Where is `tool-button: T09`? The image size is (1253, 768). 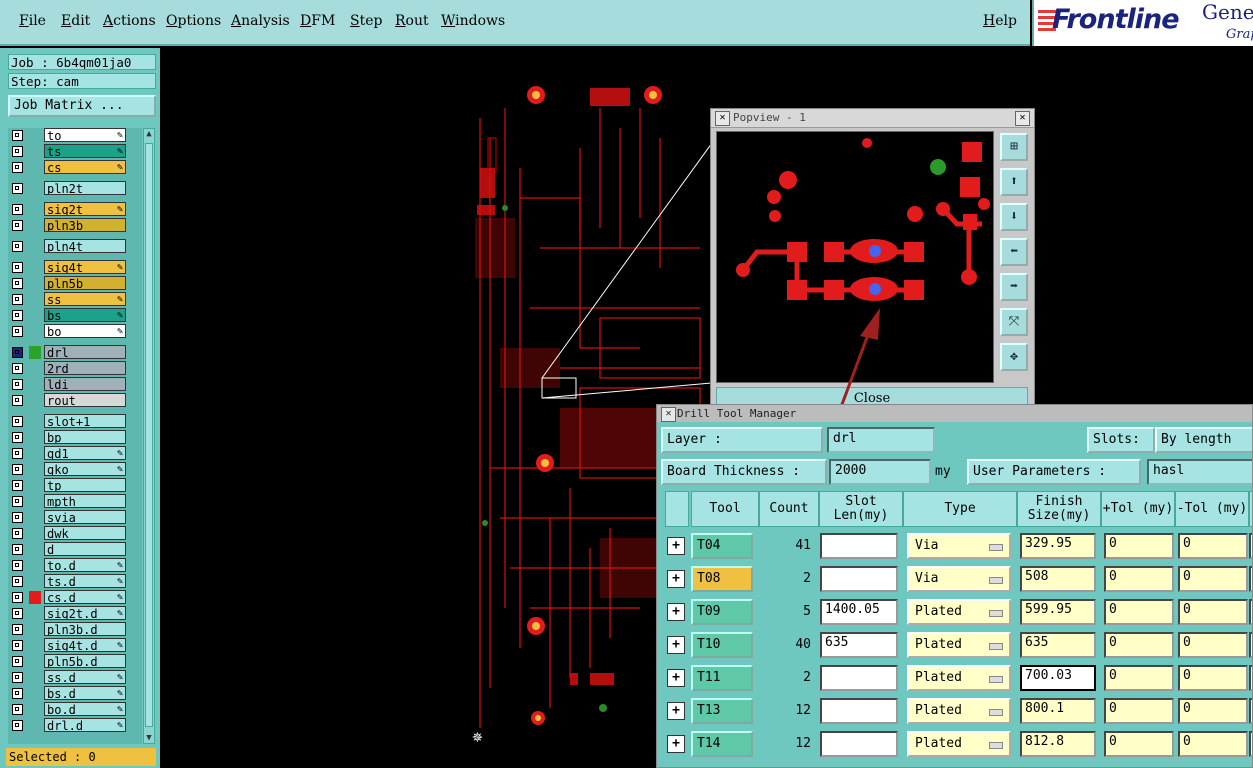
tool-button: T09 is located at coordinates (722, 612).